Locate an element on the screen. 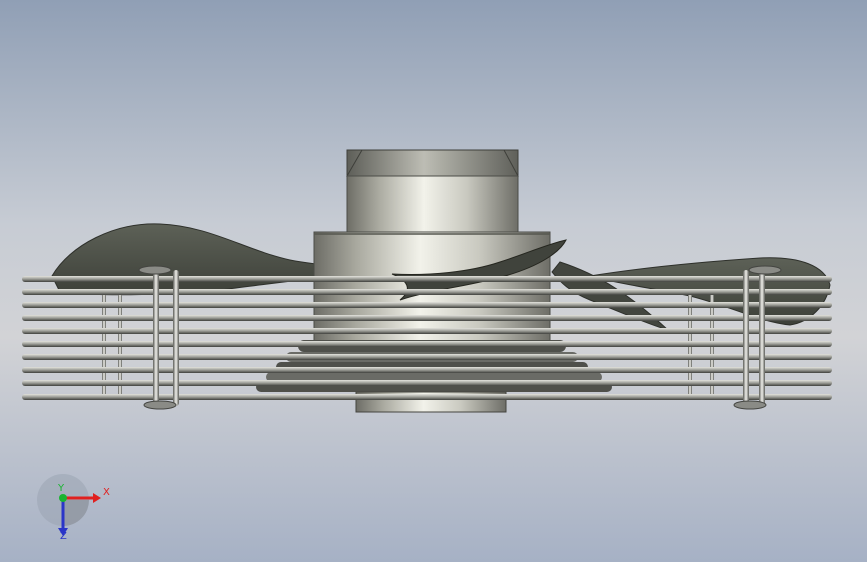  triad-x-label: X is located at coordinates (106, 492).